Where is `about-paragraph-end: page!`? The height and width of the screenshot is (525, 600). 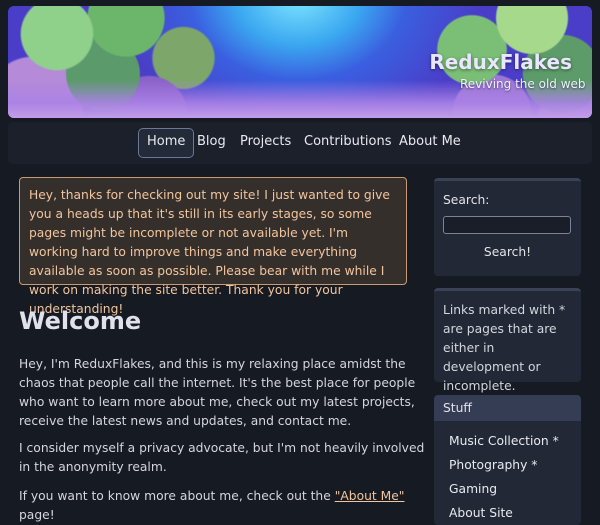
about-paragraph-end: page! is located at coordinates (37, 515).